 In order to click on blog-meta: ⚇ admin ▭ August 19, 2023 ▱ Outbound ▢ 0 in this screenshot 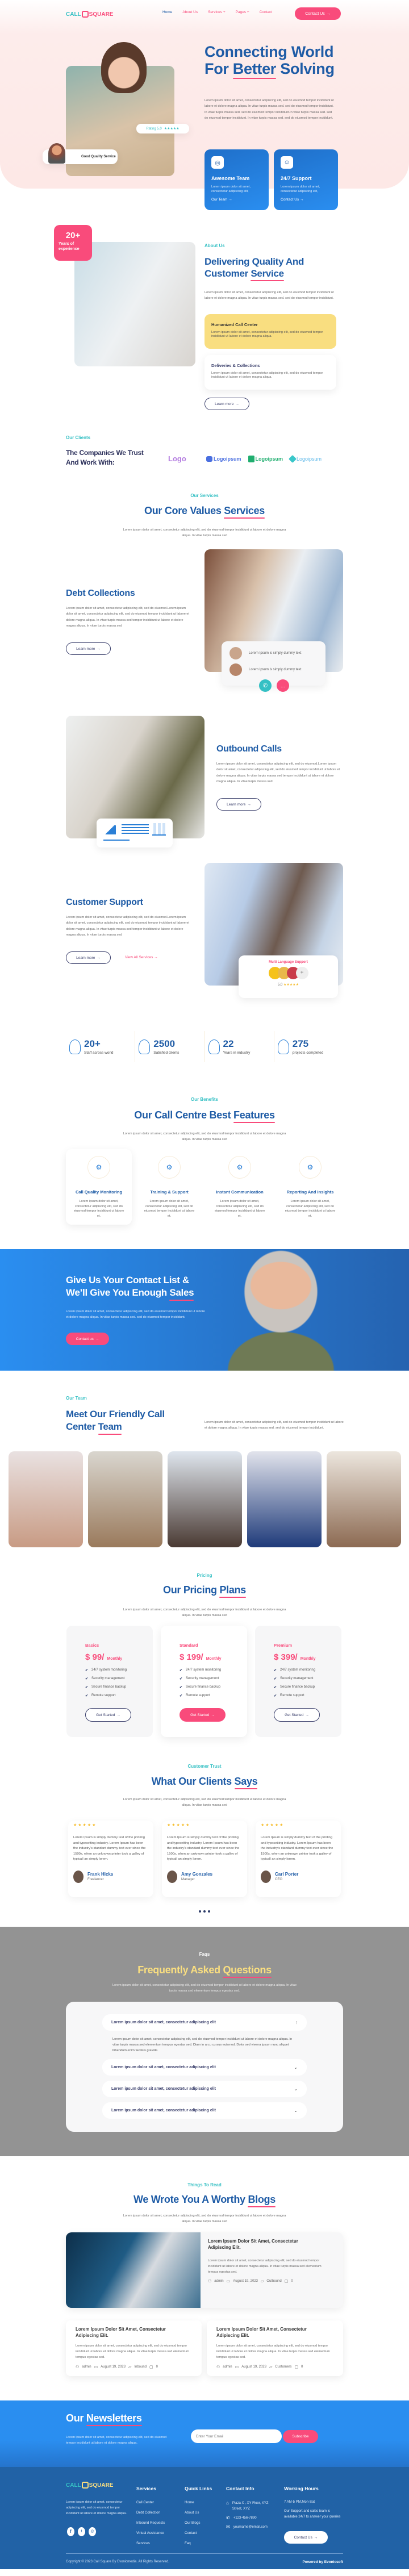, I will do `click(250, 2281)`.